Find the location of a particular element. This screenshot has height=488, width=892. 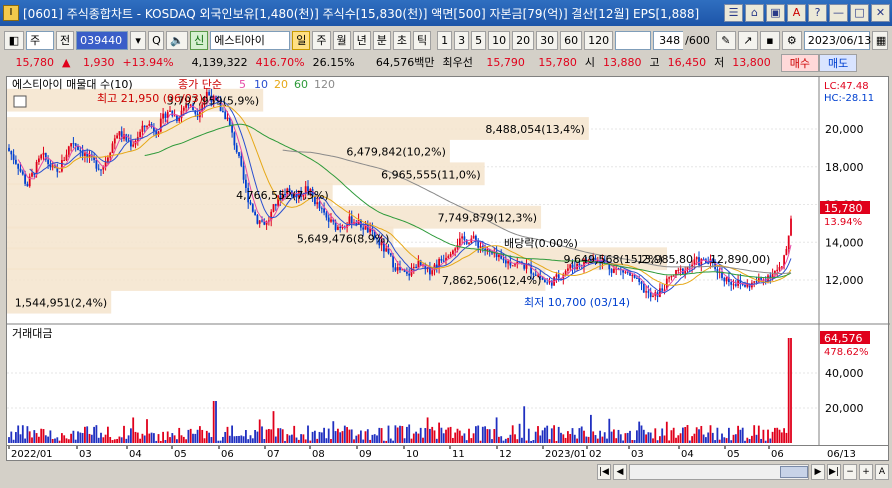

close-button: ✕ is located at coordinates (880, 13).